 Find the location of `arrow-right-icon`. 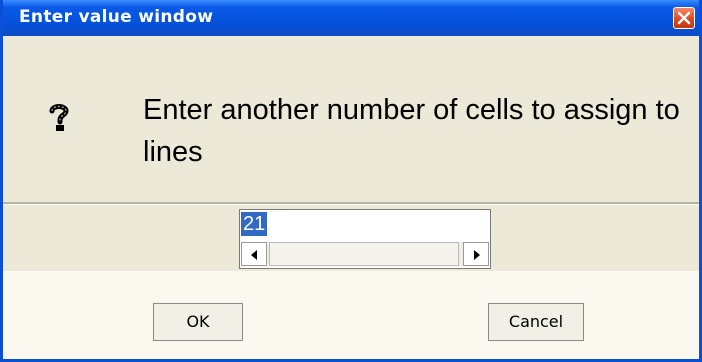

arrow-right-icon is located at coordinates (477, 255).